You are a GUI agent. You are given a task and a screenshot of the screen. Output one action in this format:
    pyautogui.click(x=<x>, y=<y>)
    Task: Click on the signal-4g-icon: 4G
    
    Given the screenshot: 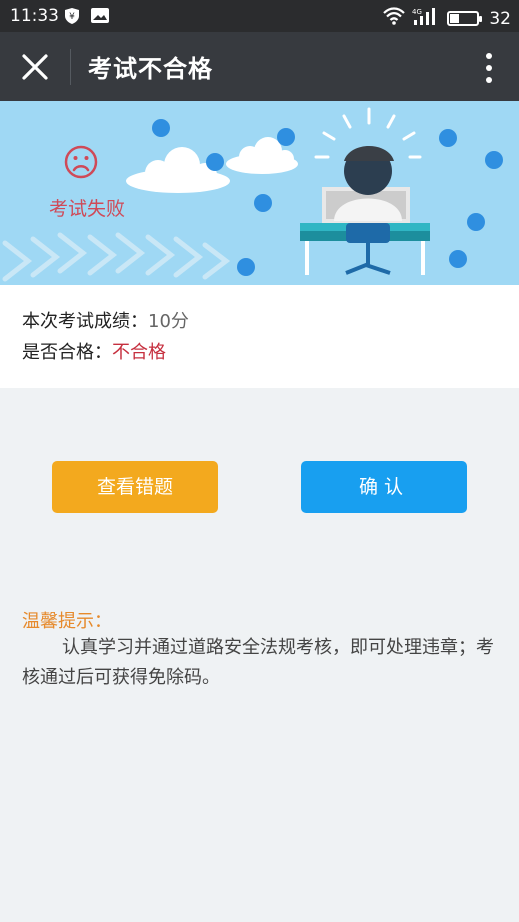 What is the action you would take?
    pyautogui.click(x=426, y=18)
    